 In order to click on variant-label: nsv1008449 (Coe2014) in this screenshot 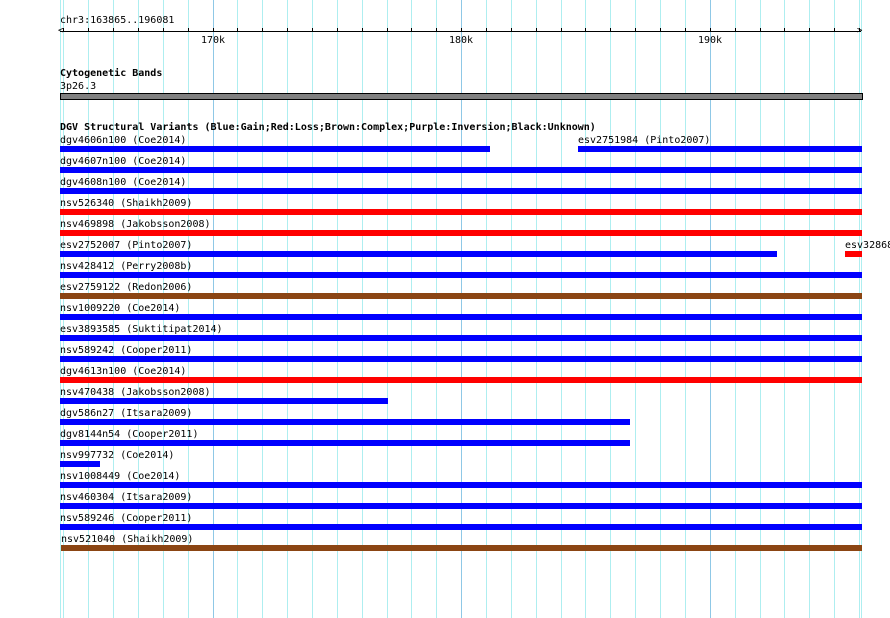, I will do `click(120, 476)`.